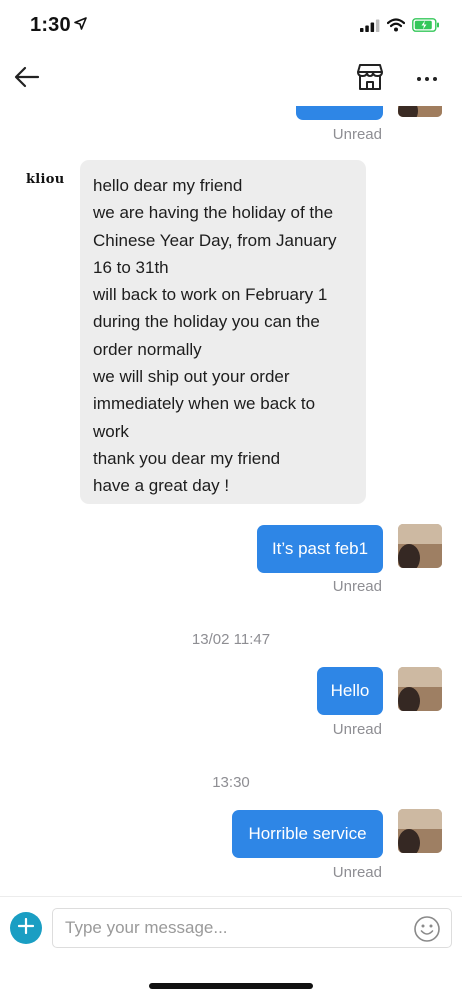 The height and width of the screenshot is (1000, 462). What do you see at coordinates (426, 27) in the screenshot?
I see `battery-charging-icon` at bounding box center [426, 27].